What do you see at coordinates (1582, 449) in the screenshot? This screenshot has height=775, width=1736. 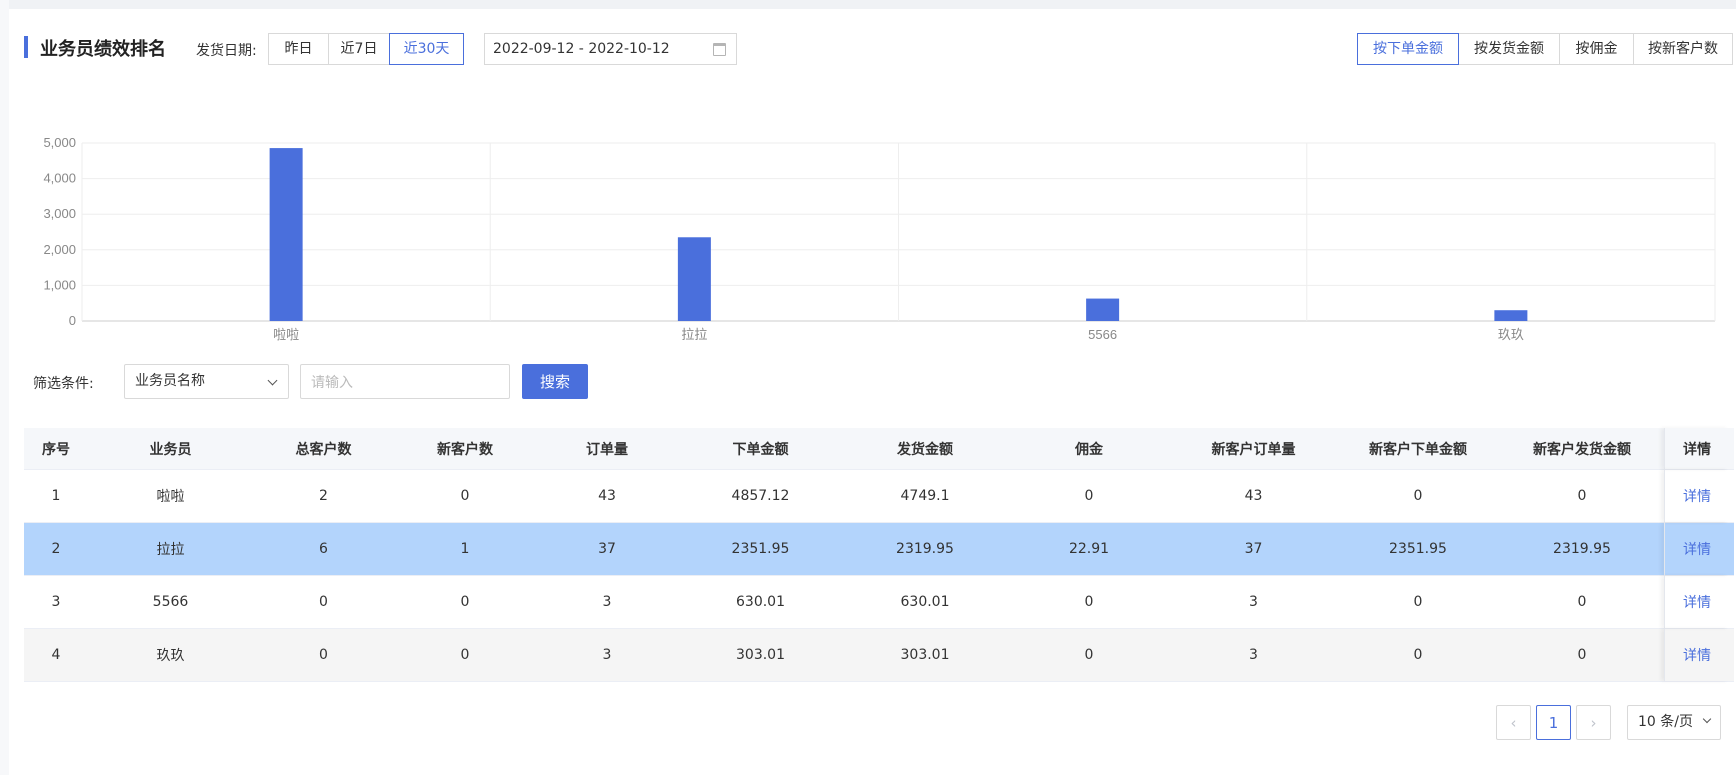 I see `column-header: 新客户发货金额` at bounding box center [1582, 449].